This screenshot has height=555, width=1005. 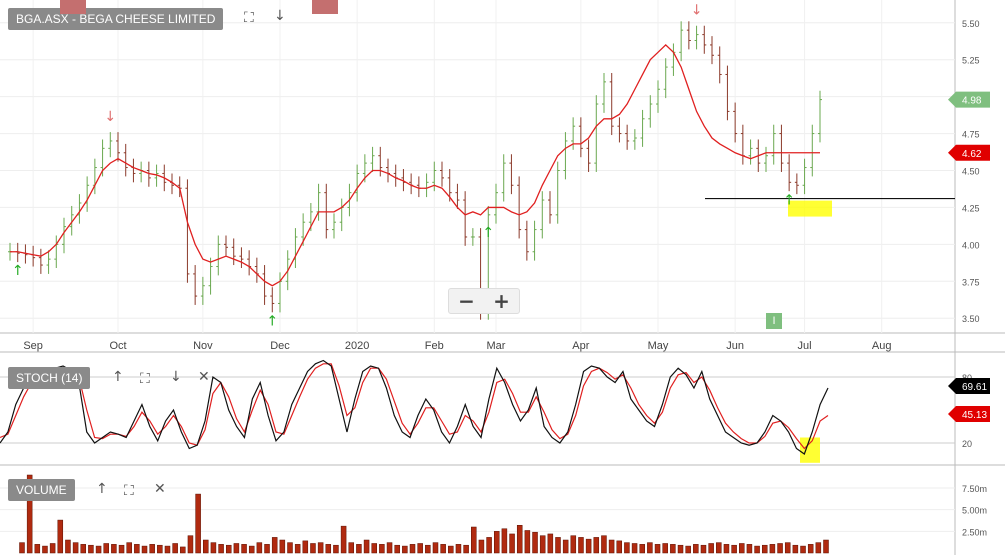 I want to click on month-label: Dec, so click(x=280, y=346).